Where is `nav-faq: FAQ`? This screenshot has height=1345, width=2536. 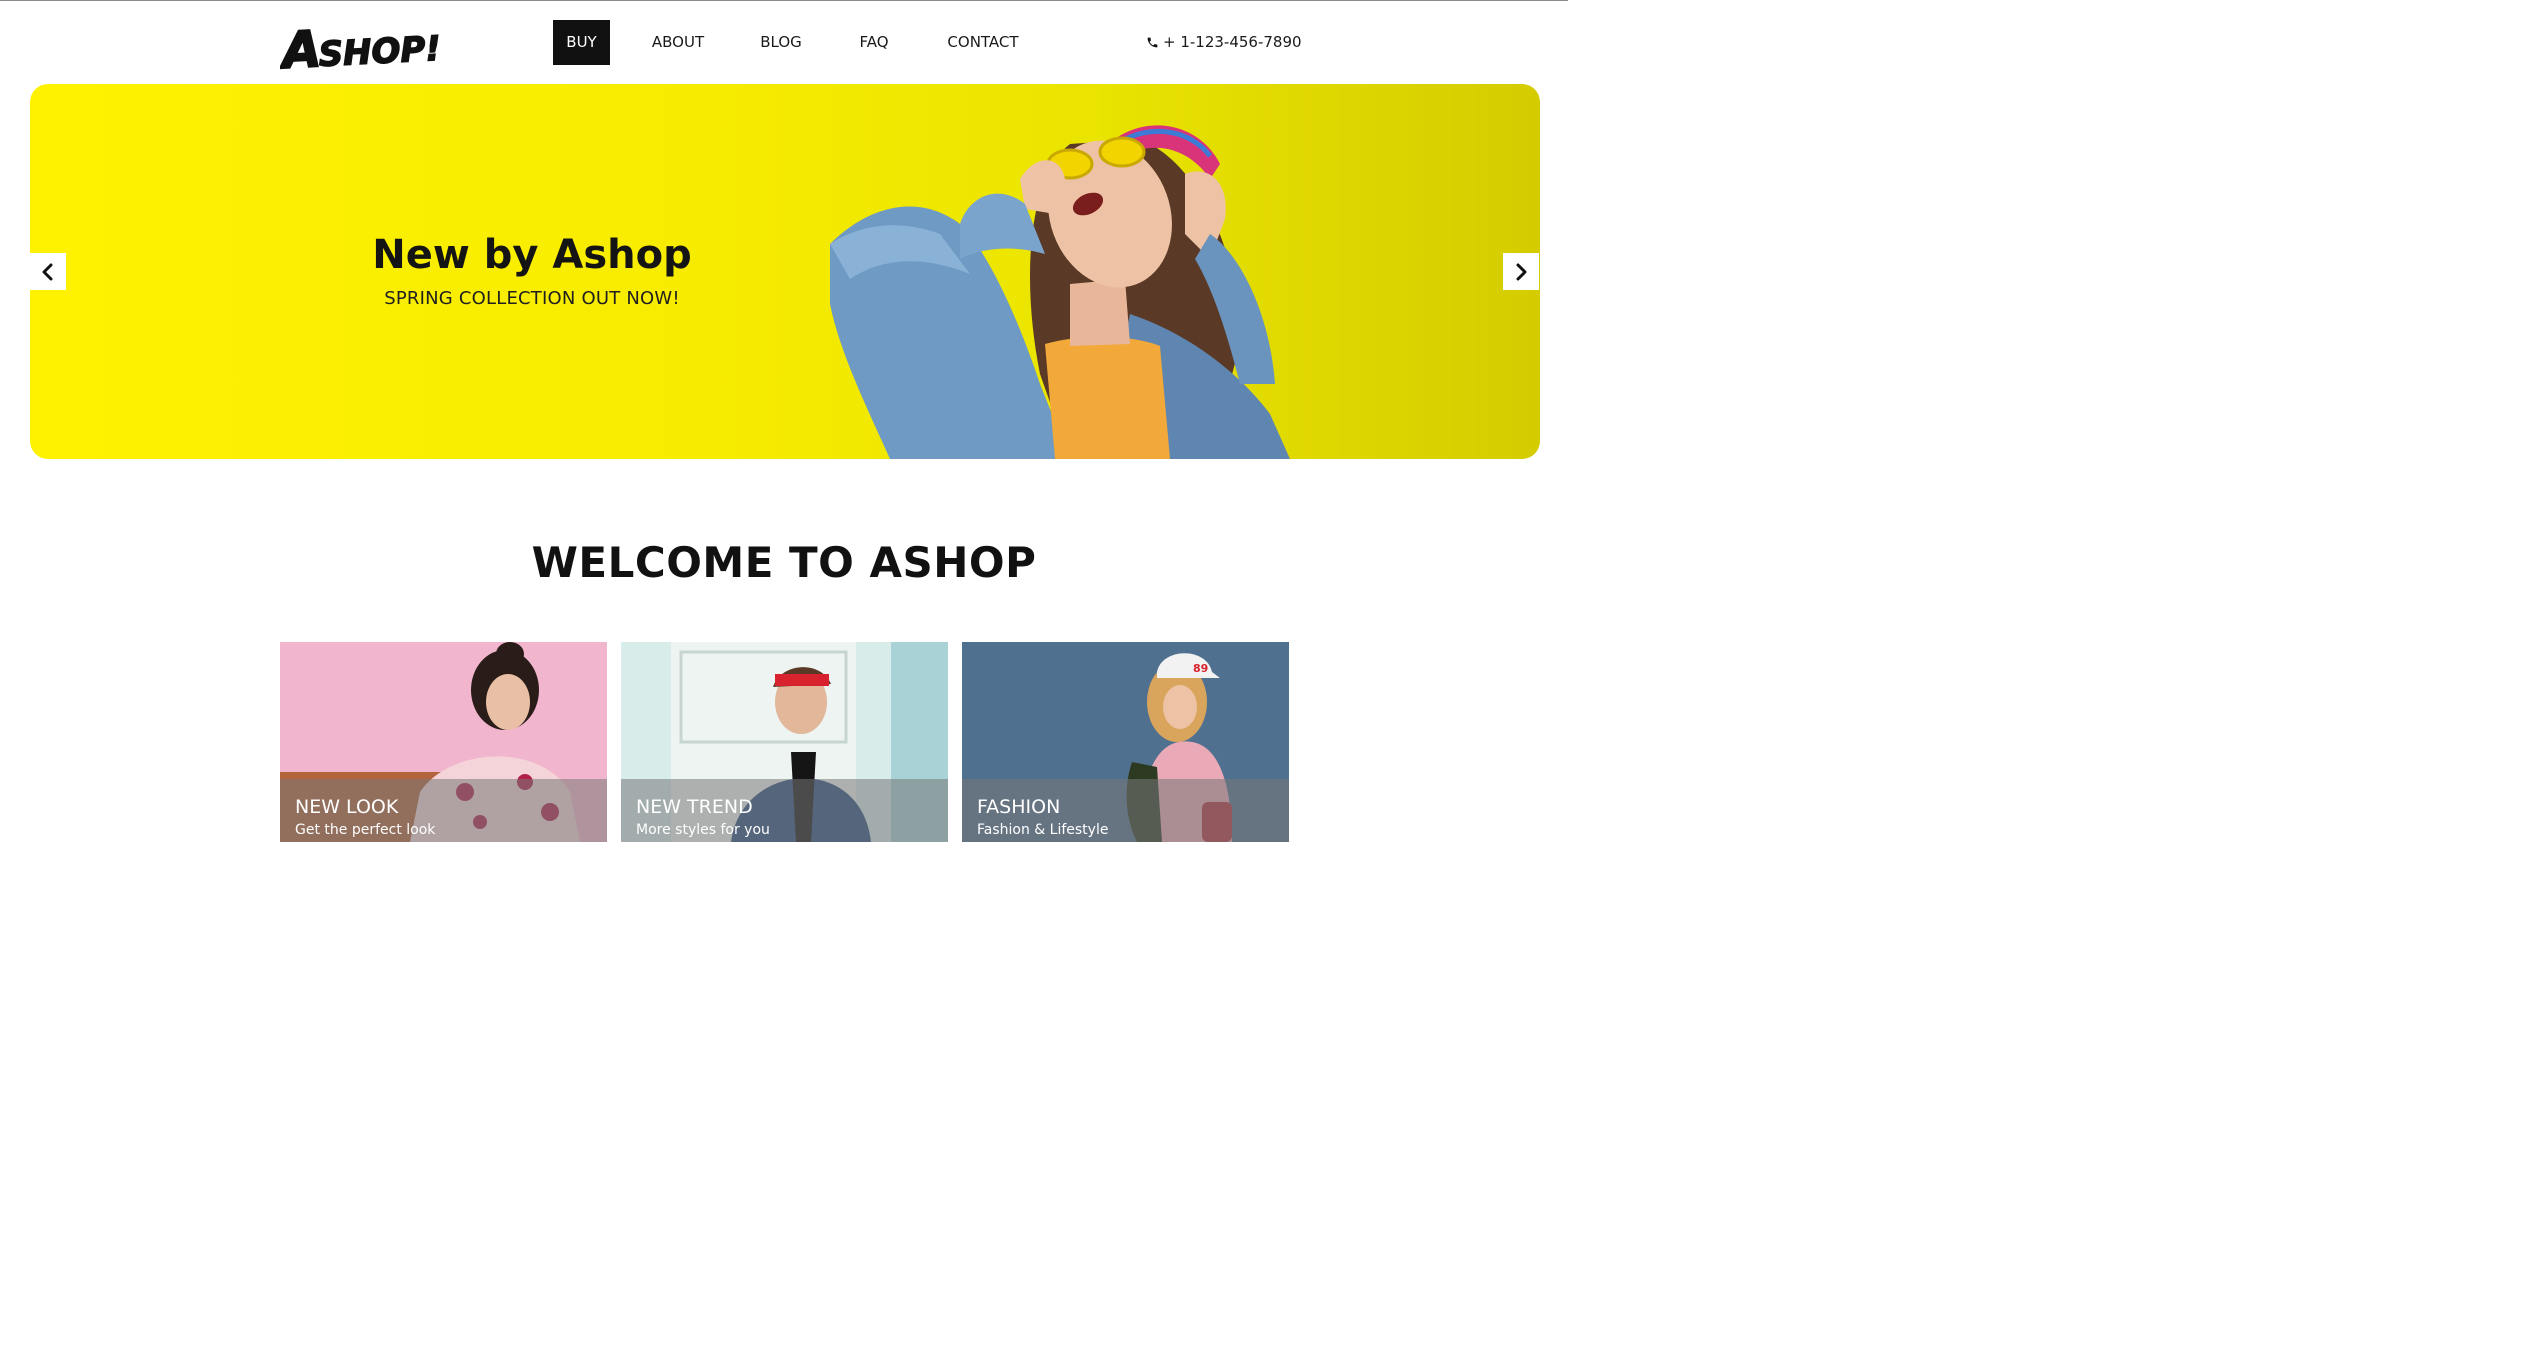 nav-faq: FAQ is located at coordinates (874, 42).